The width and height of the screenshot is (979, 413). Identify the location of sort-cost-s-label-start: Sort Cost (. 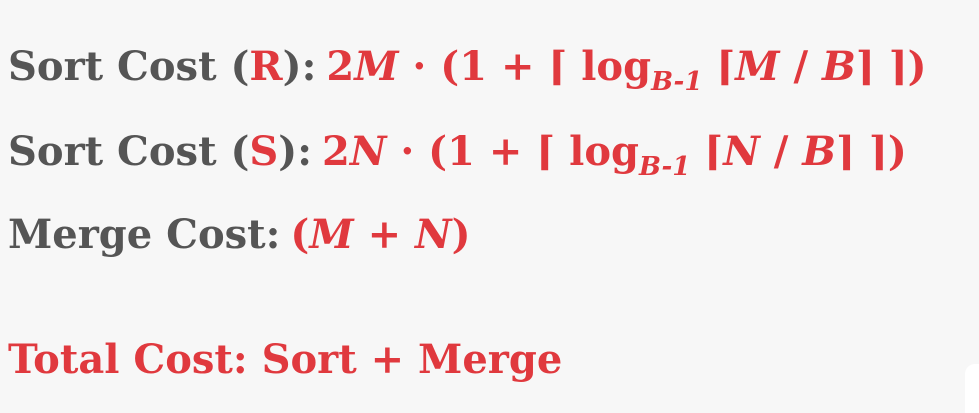
(129, 151).